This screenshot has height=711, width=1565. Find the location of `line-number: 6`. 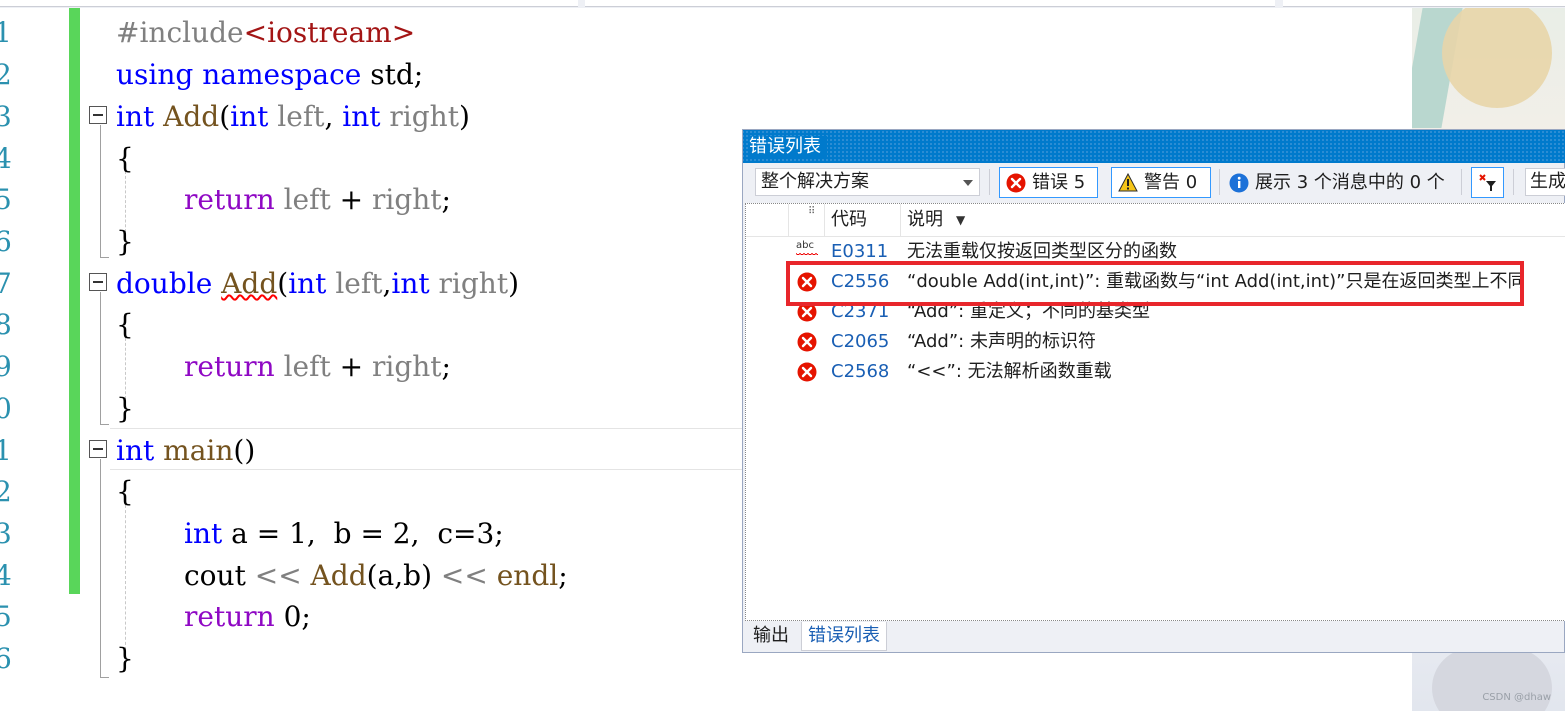

line-number: 6 is located at coordinates (6, 241).